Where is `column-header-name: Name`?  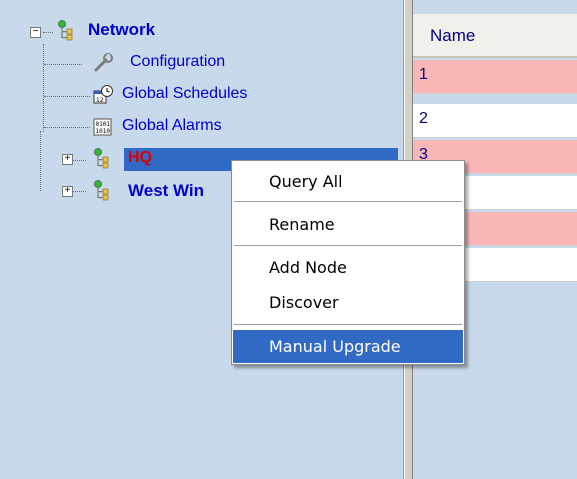
column-header-name: Name is located at coordinates (495, 36).